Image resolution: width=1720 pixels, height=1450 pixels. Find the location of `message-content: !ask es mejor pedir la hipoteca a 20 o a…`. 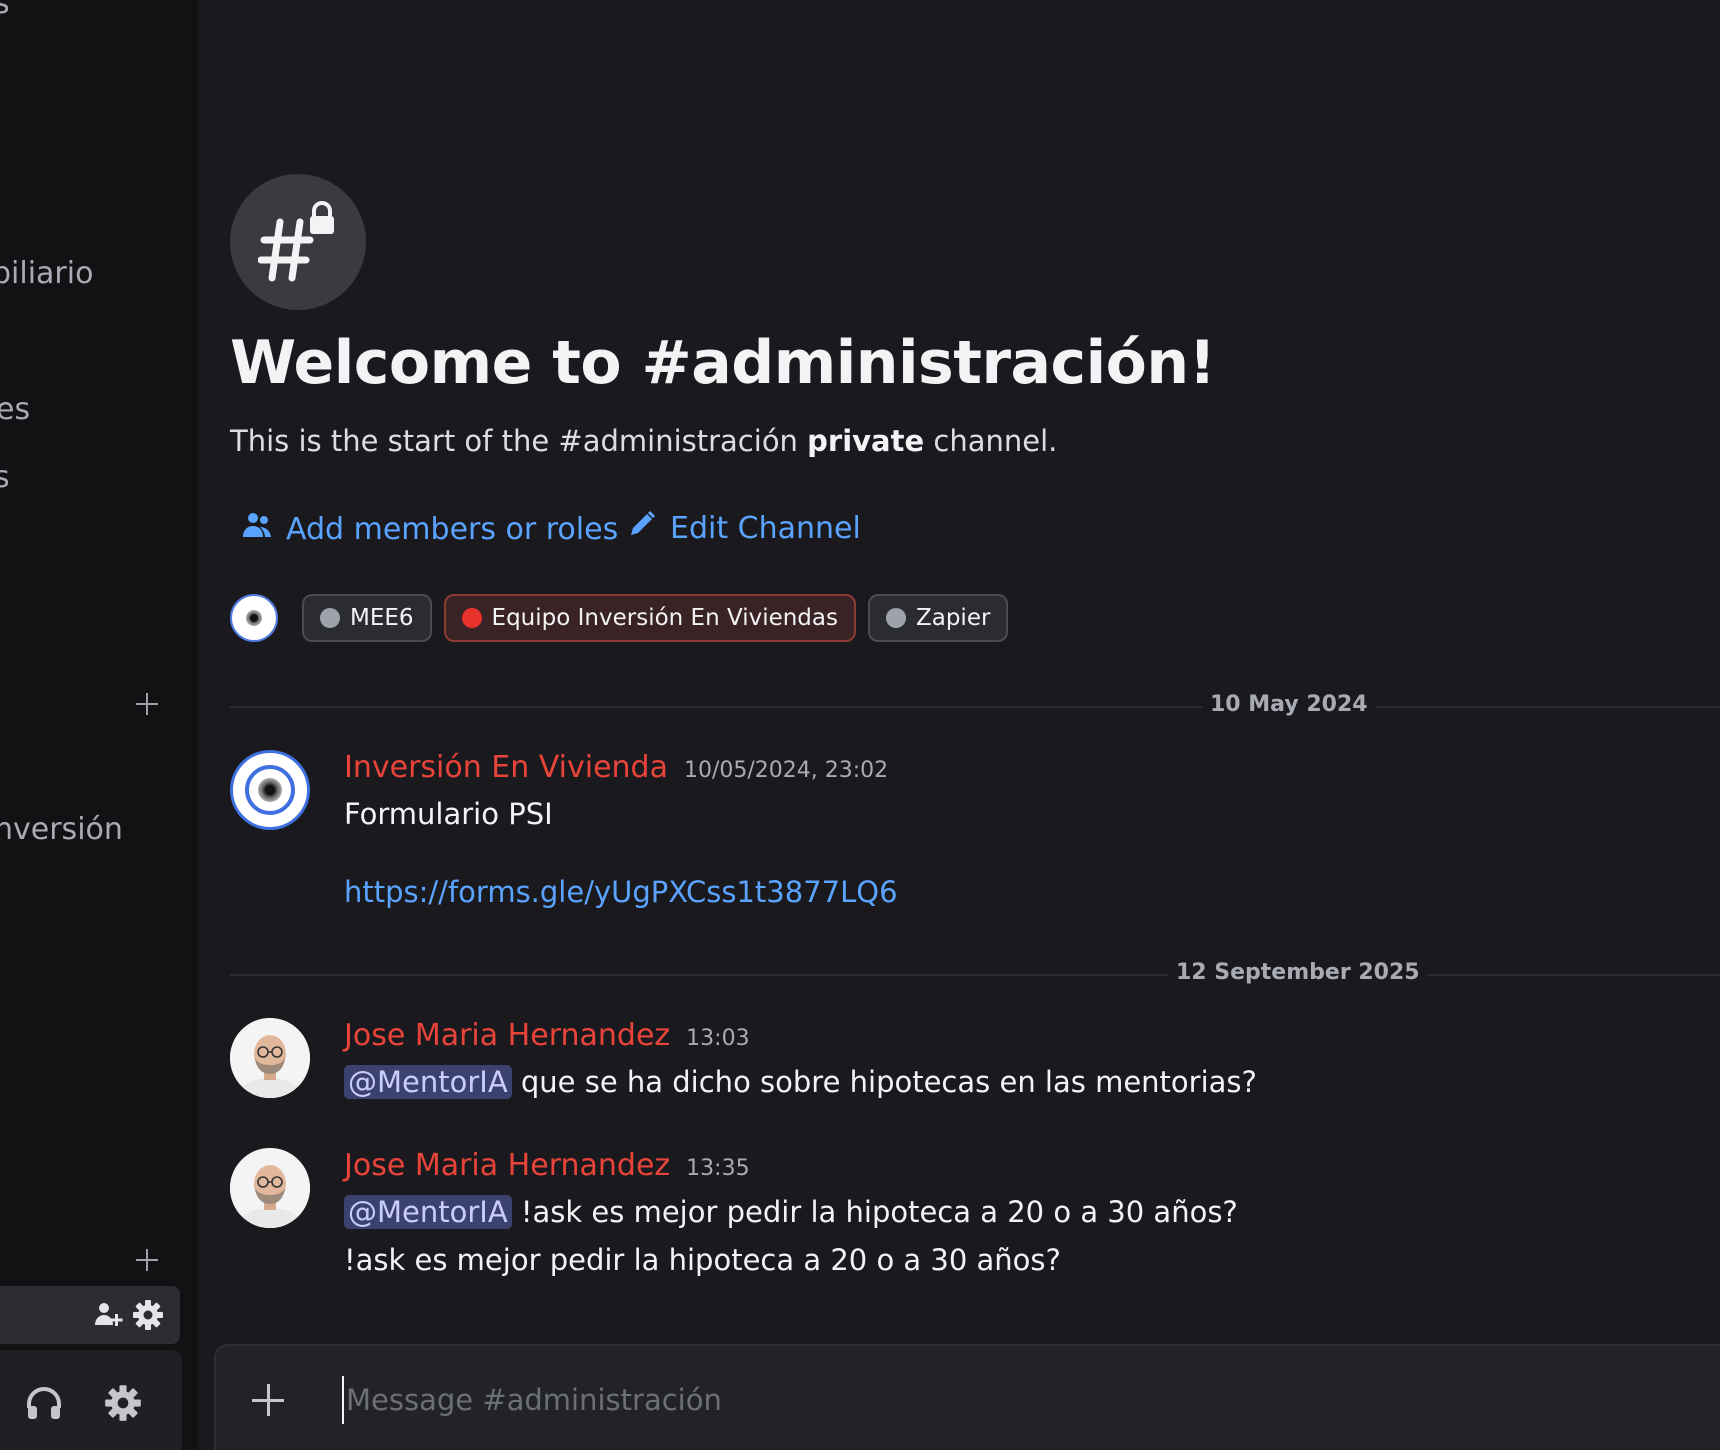

message-content: !ask es mejor pedir la hipoteca a 20 o a… is located at coordinates (874, 1212).